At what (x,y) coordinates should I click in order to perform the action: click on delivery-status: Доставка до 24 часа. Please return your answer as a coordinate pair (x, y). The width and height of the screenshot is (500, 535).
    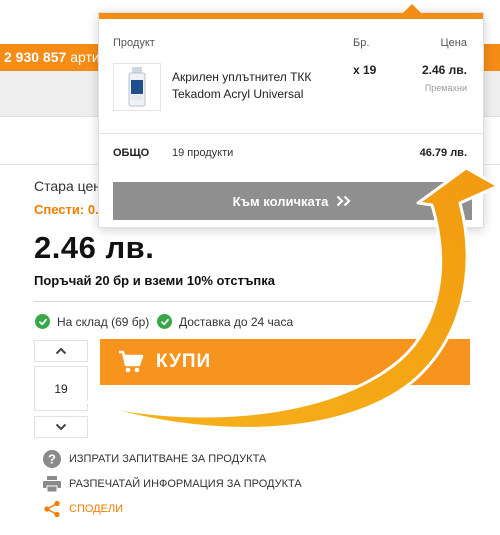
    Looking at the image, I should click on (225, 321).